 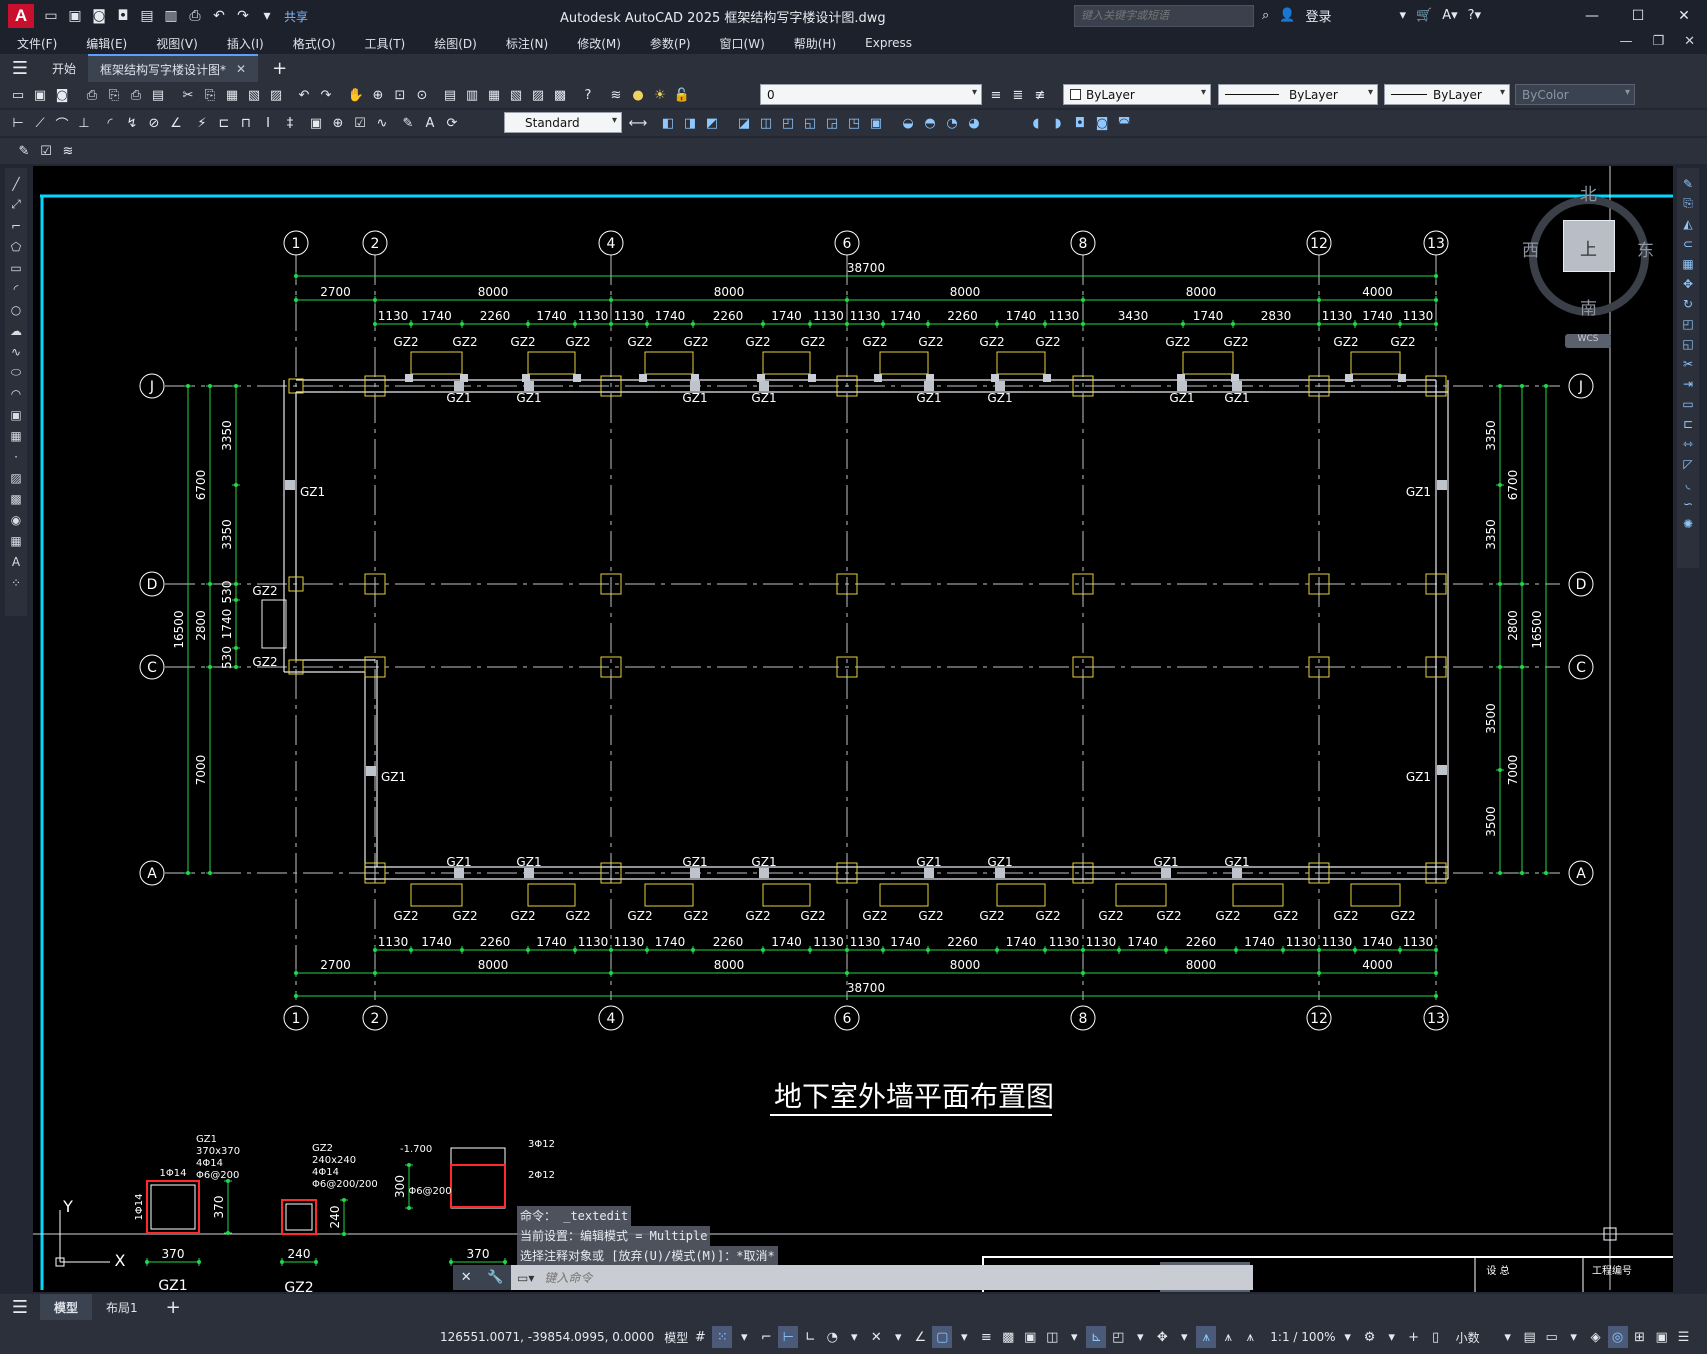 I want to click on units-dropdown-icon: ▾, so click(x=1508, y=1337).